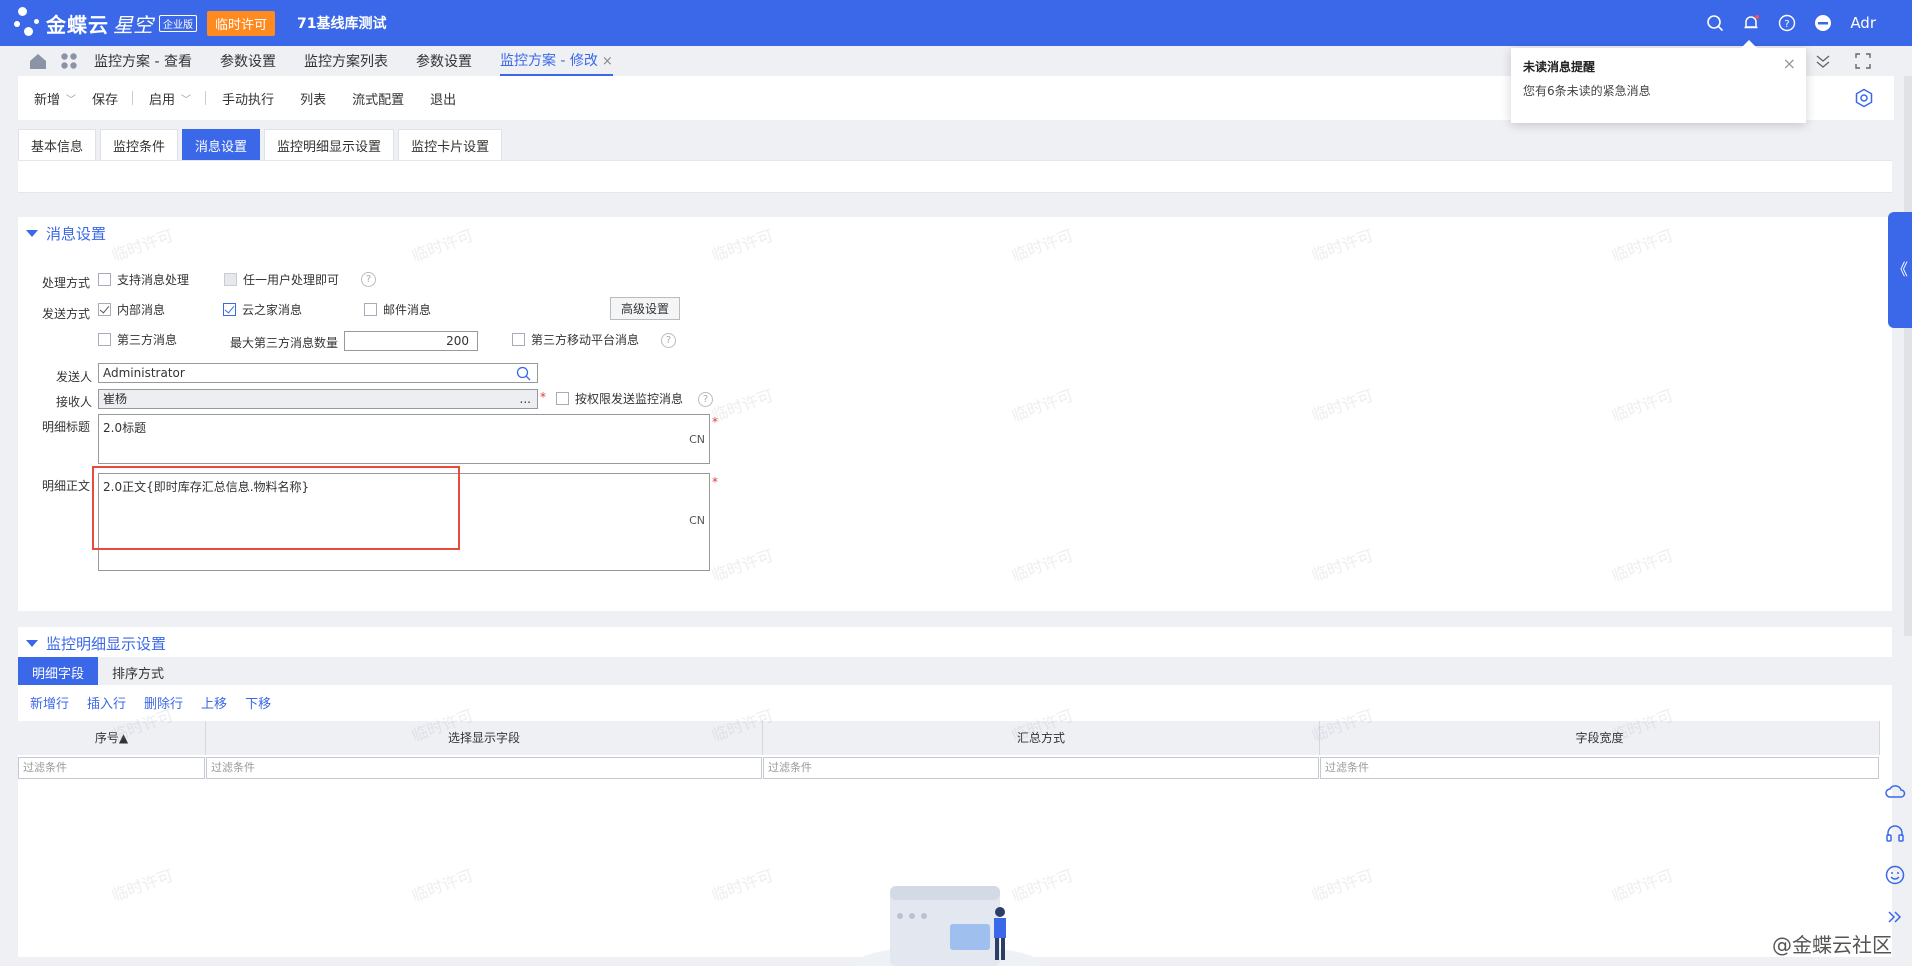 This screenshot has height=966, width=1912. Describe the element at coordinates (57, 145) in the screenshot. I see `subtab-basic-info: 基本信息` at that location.